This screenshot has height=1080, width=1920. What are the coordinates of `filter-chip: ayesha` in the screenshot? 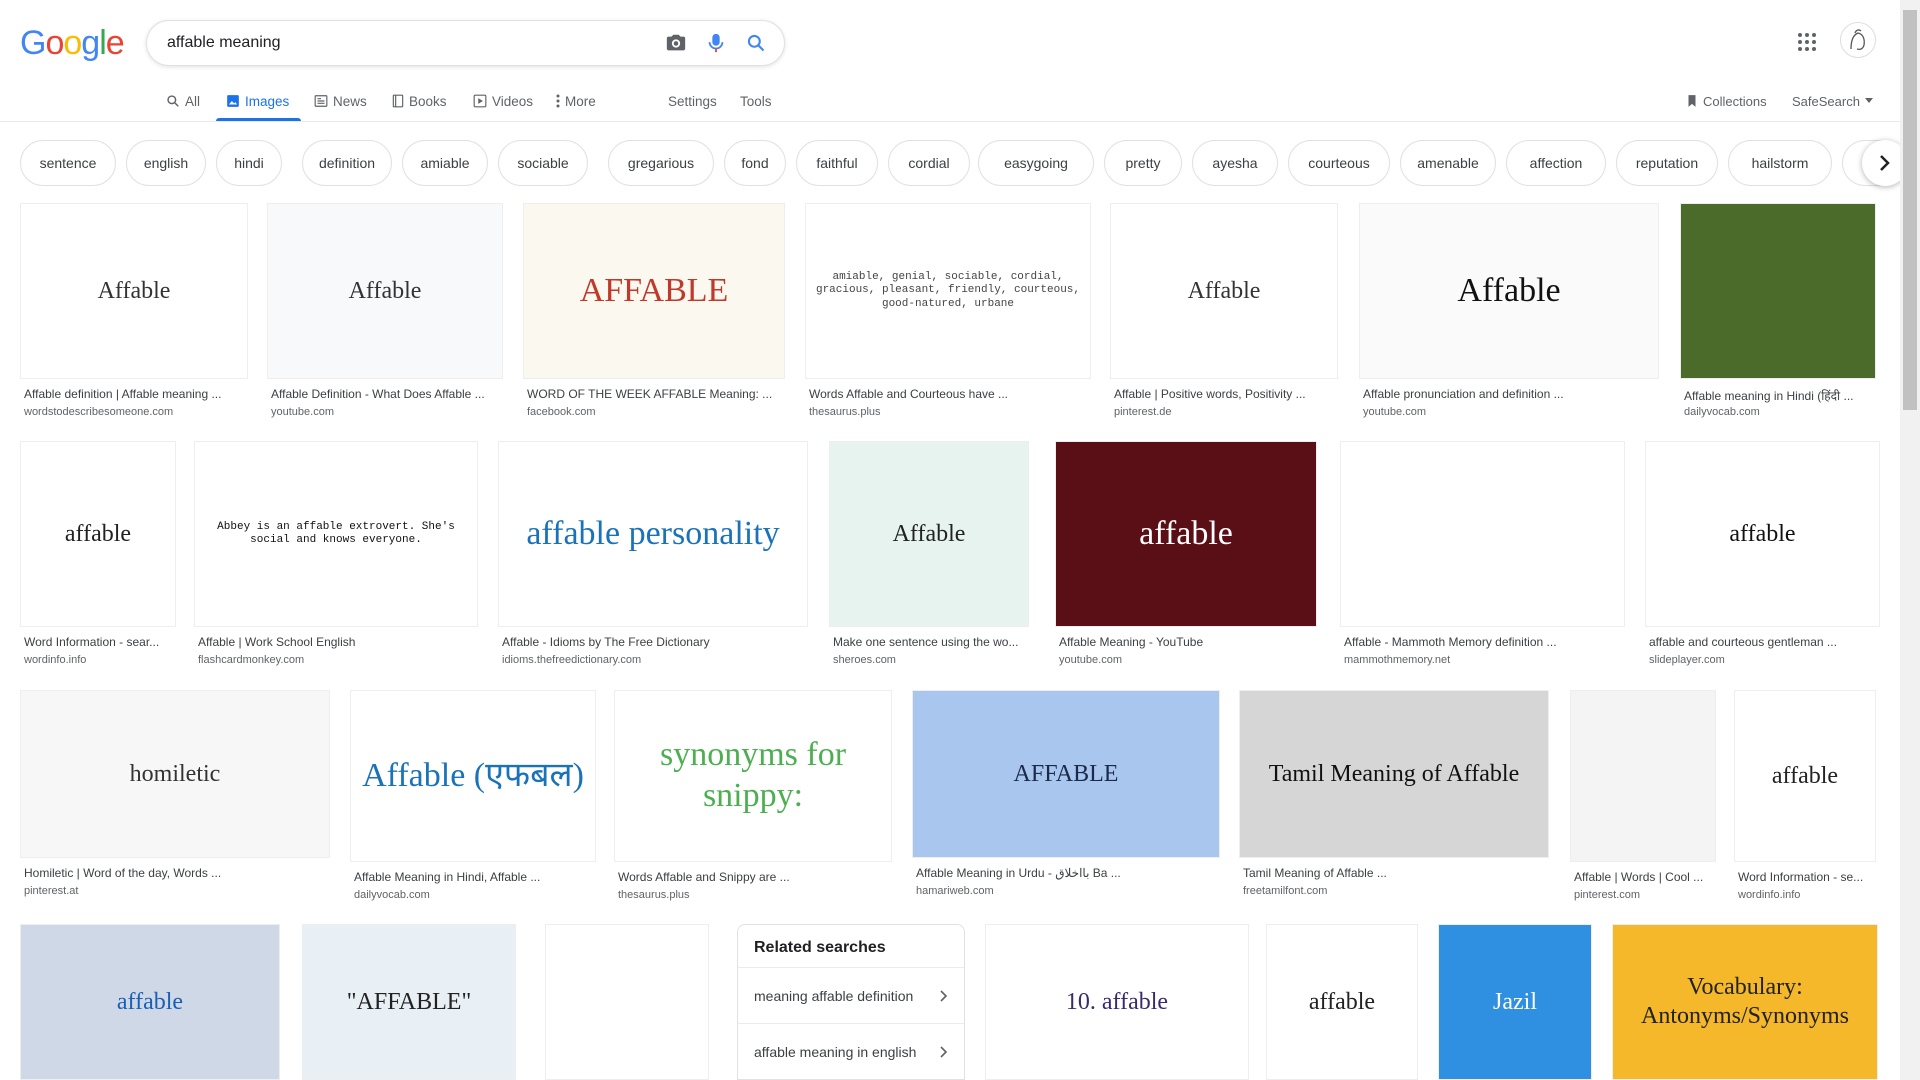 It's located at (1235, 163).